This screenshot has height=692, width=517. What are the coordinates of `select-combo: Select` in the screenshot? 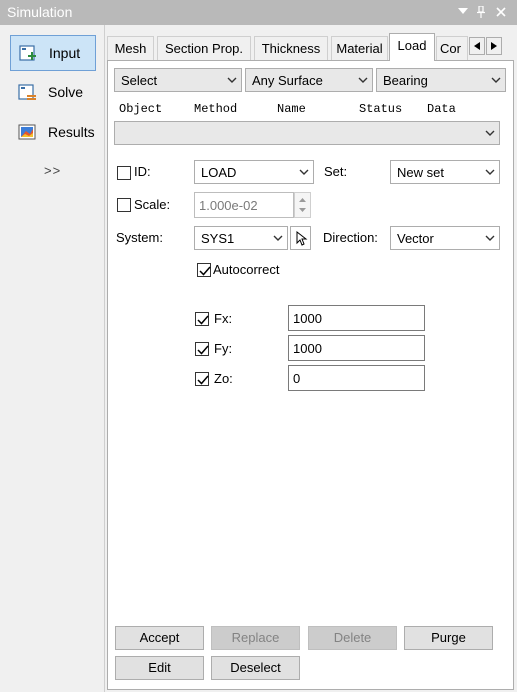 It's located at (178, 80).